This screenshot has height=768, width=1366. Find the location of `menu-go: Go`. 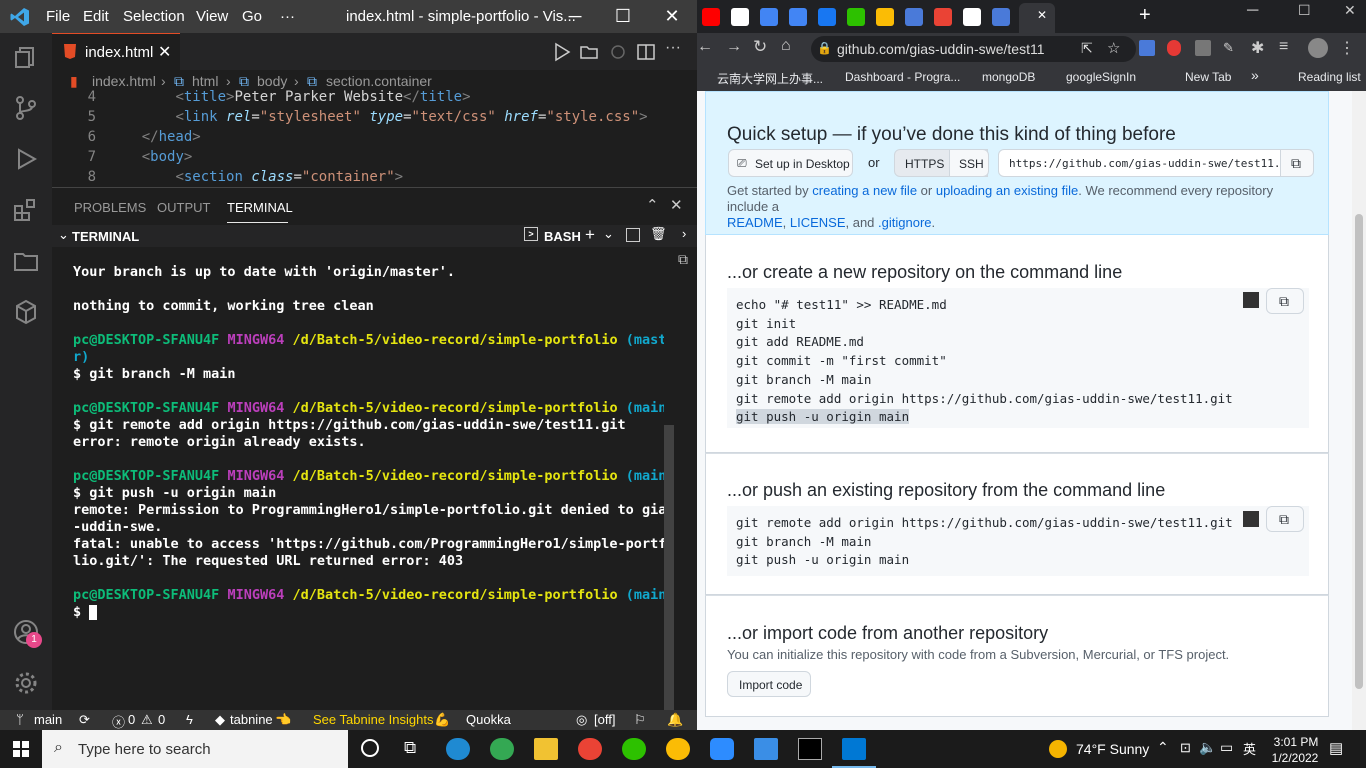

menu-go: Go is located at coordinates (252, 16).